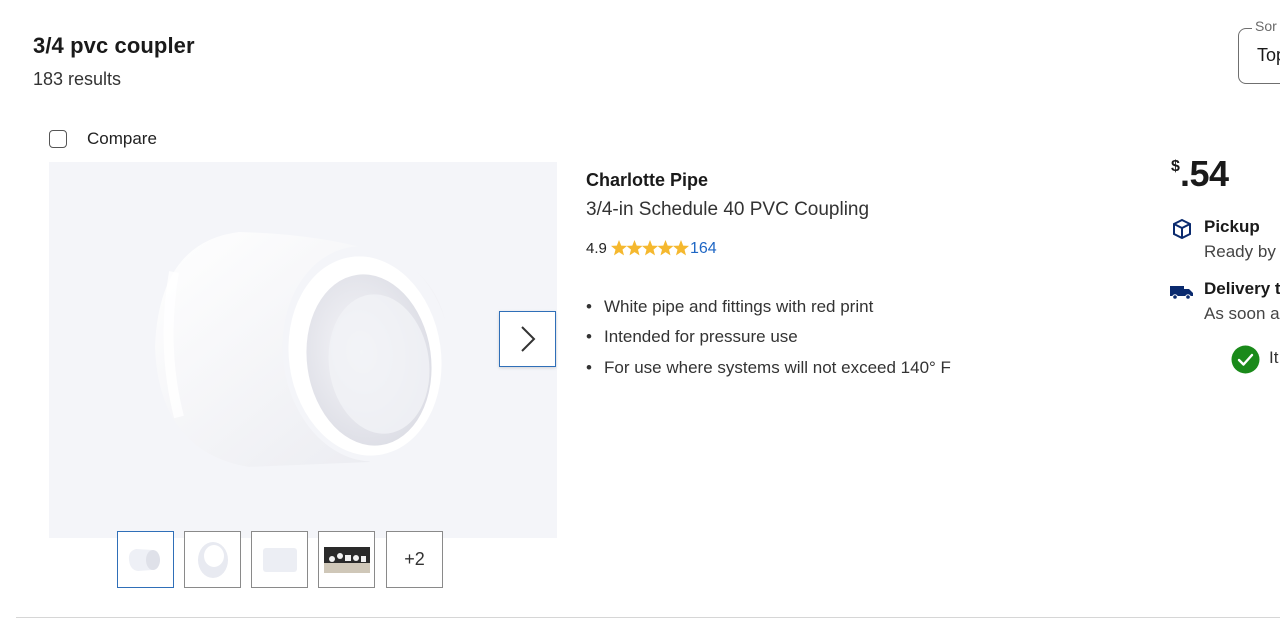 Image resolution: width=1280 pixels, height=626 pixels. Describe the element at coordinates (1182, 231) in the screenshot. I see `package-icon` at that location.